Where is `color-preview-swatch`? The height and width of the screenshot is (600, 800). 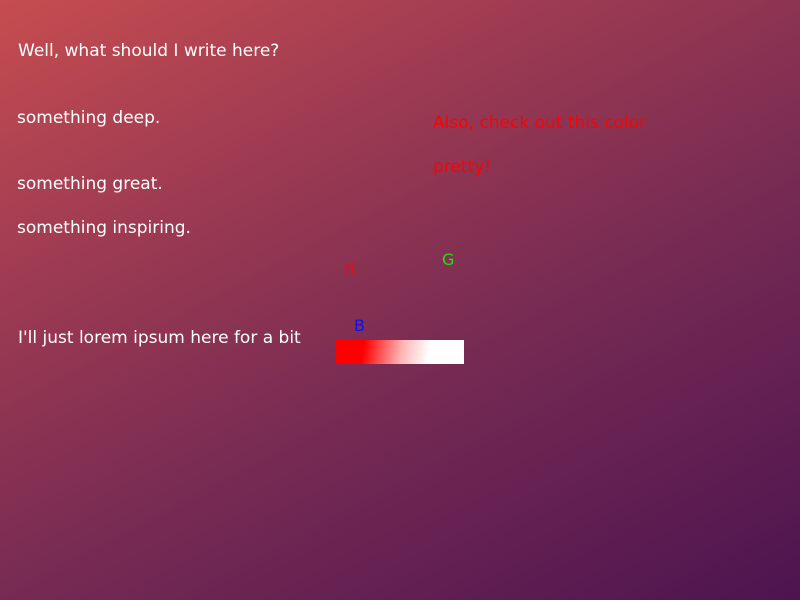
color-preview-swatch is located at coordinates (400, 352).